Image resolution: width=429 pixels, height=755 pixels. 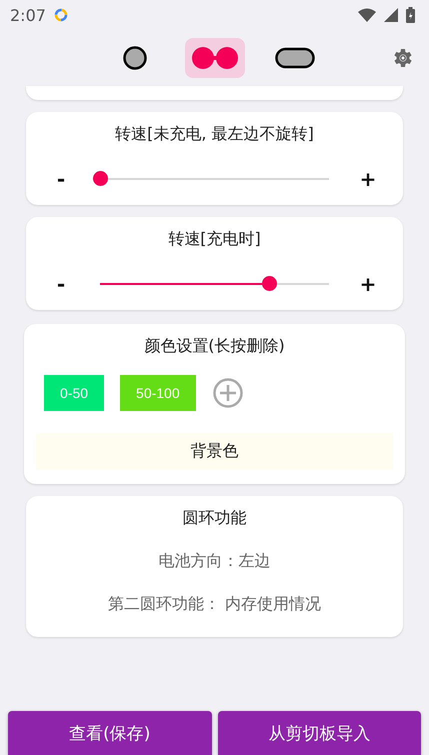 I want to click on ring-icon, so click(x=61, y=15).